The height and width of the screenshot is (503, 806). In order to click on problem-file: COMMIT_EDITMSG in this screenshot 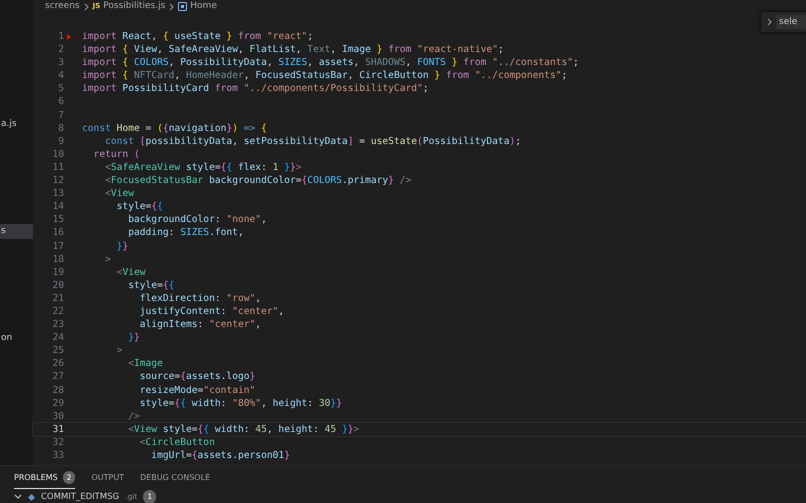, I will do `click(80, 496)`.